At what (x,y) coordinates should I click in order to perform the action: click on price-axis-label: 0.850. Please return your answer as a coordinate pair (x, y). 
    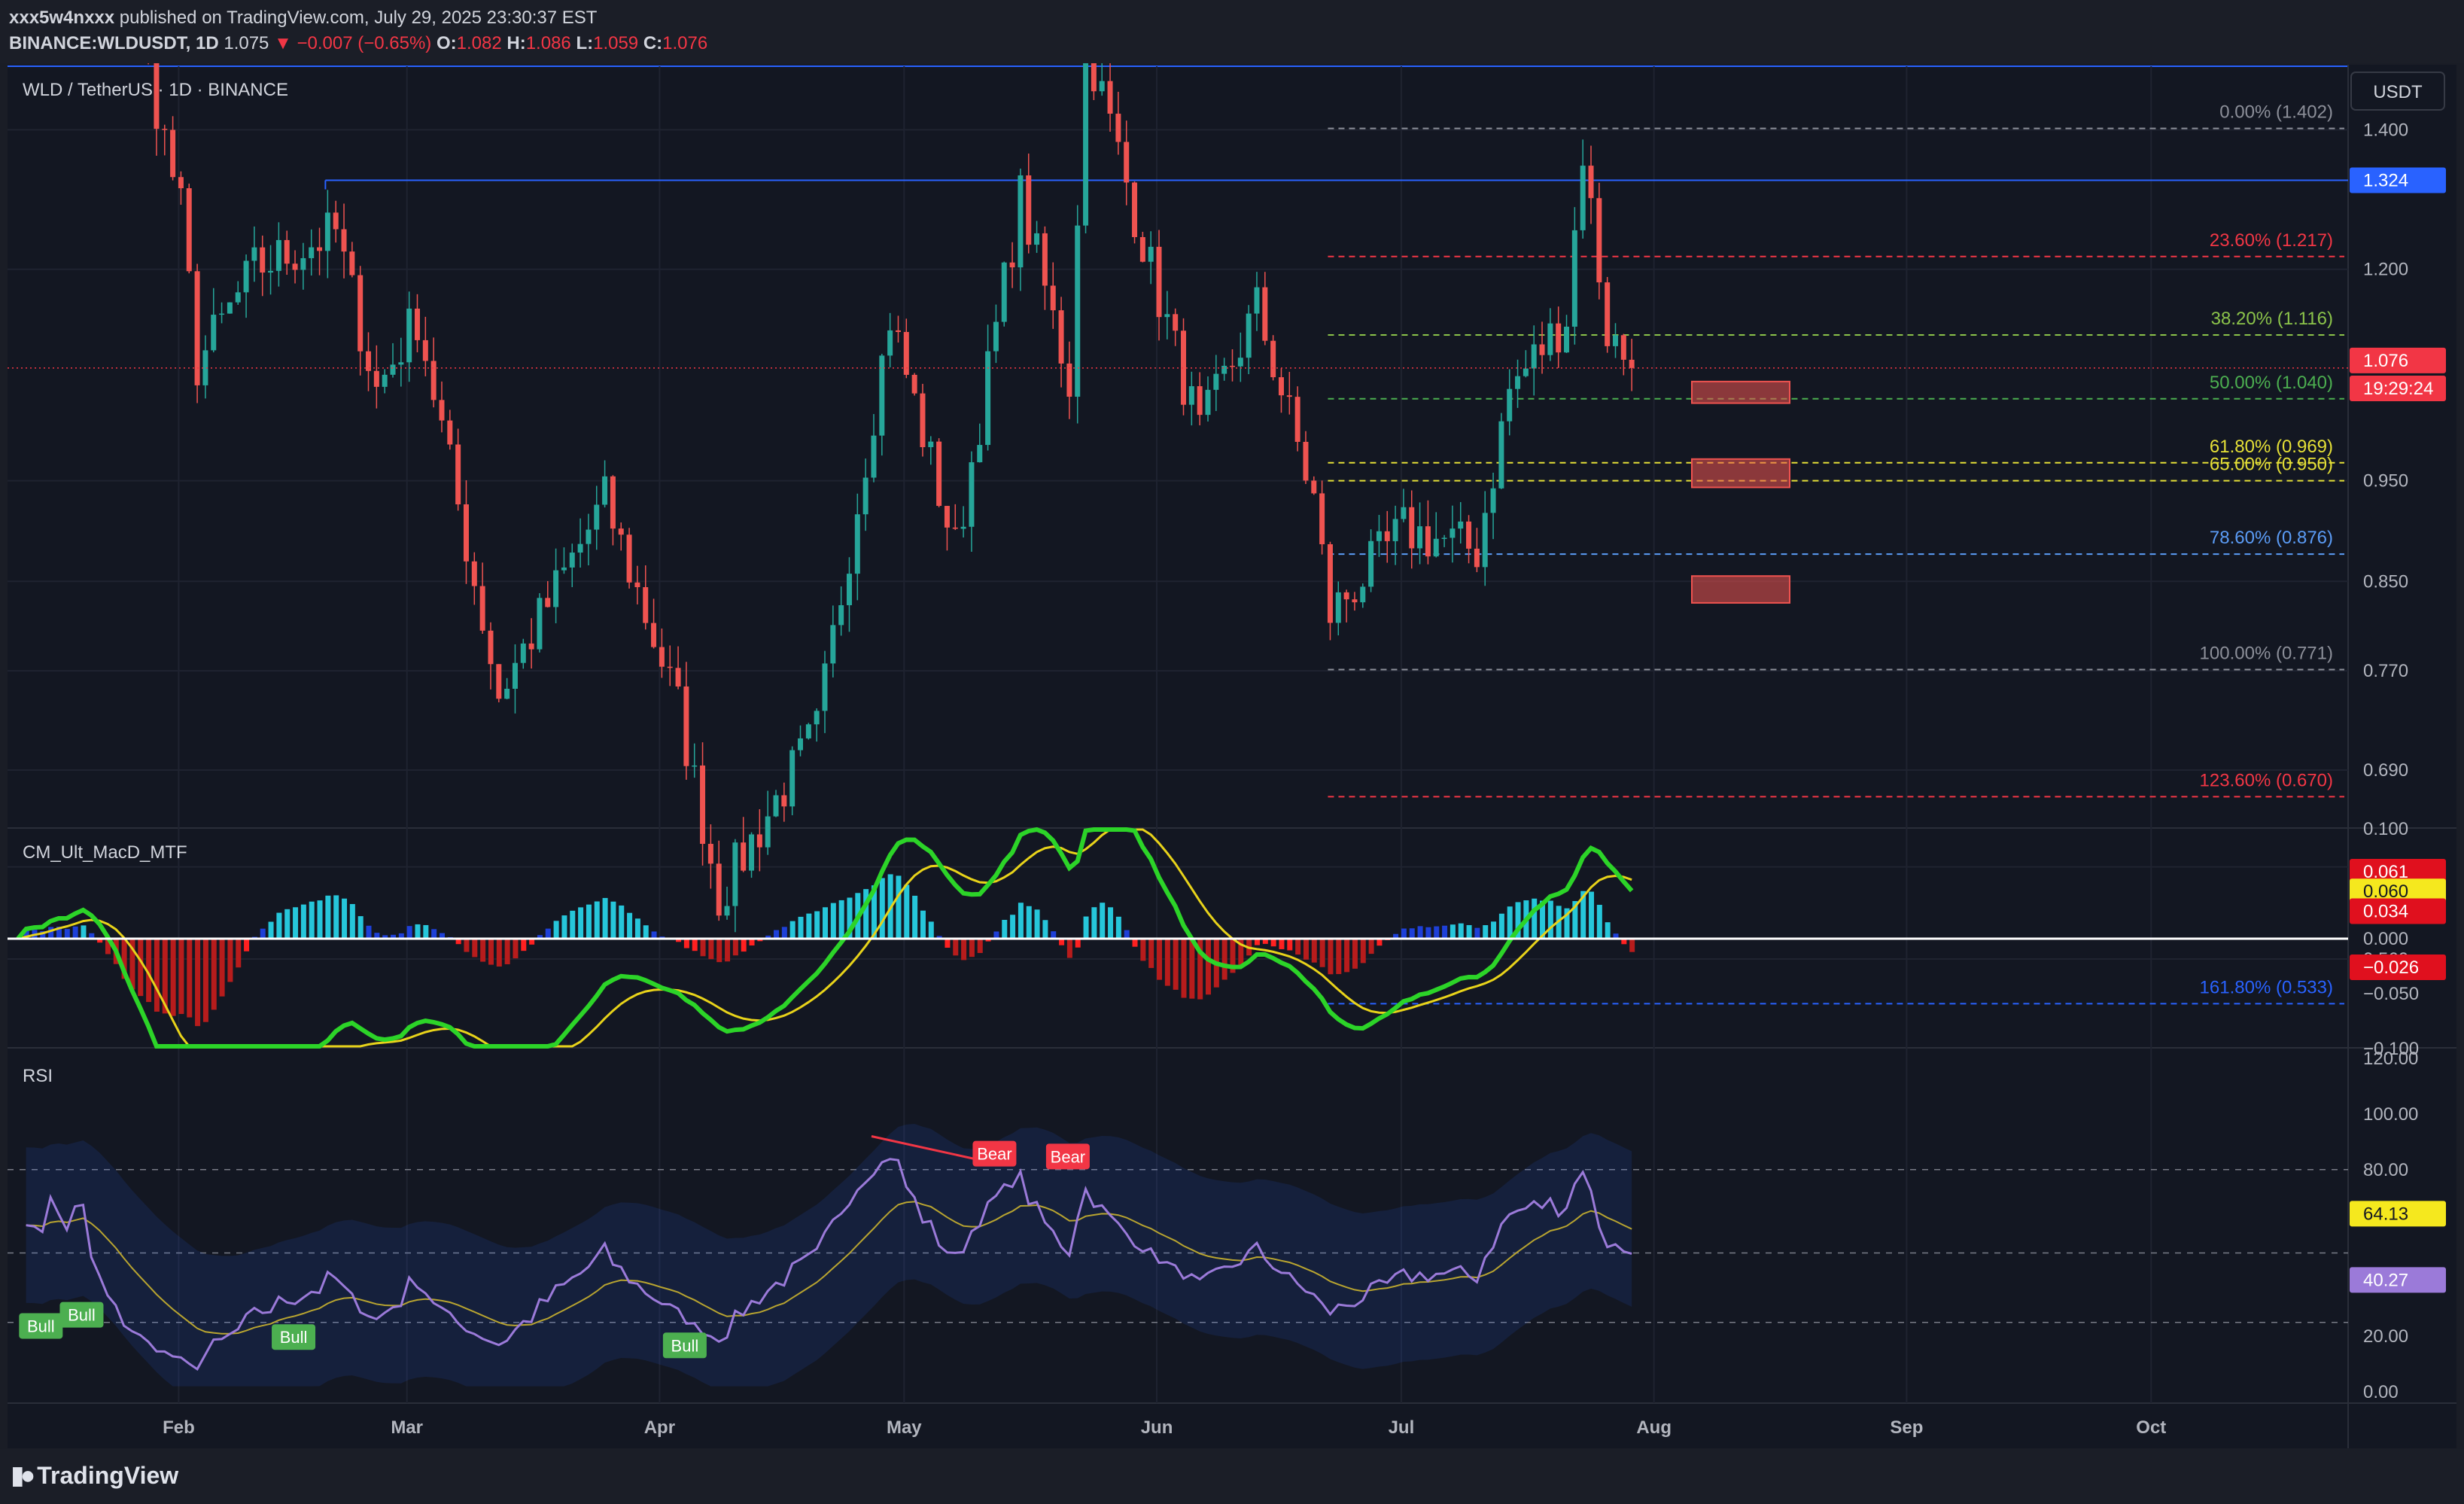
    Looking at the image, I should click on (2385, 581).